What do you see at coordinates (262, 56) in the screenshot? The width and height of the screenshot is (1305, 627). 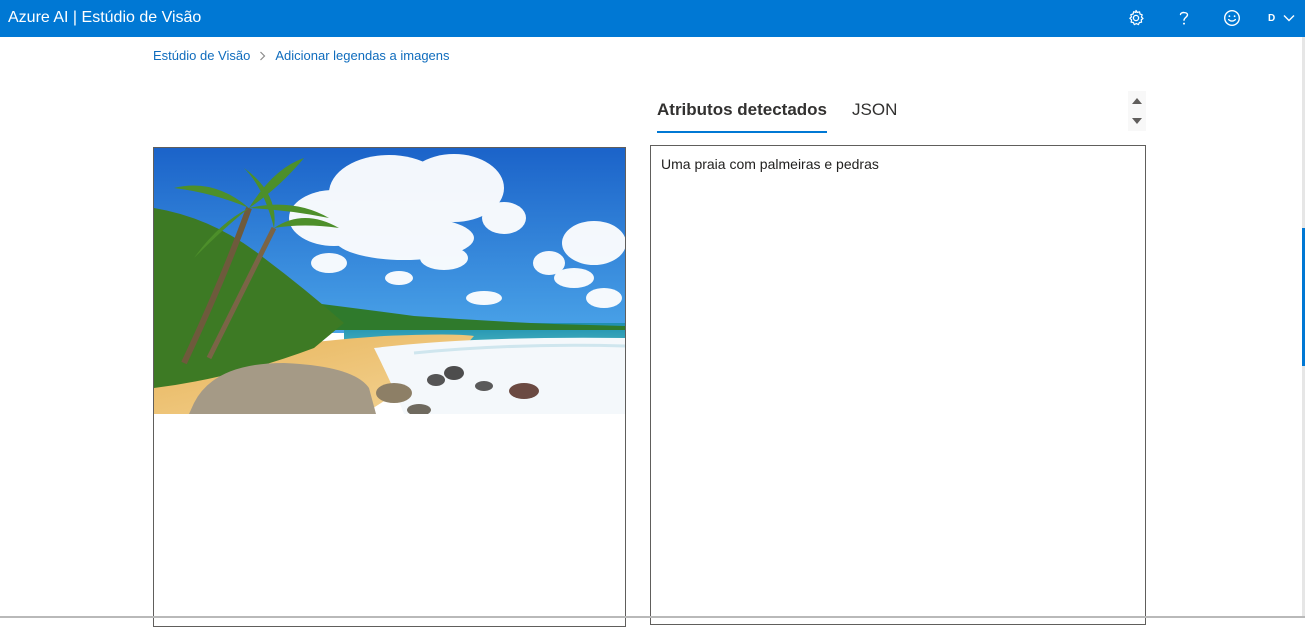 I see `chevron-right-icon` at bounding box center [262, 56].